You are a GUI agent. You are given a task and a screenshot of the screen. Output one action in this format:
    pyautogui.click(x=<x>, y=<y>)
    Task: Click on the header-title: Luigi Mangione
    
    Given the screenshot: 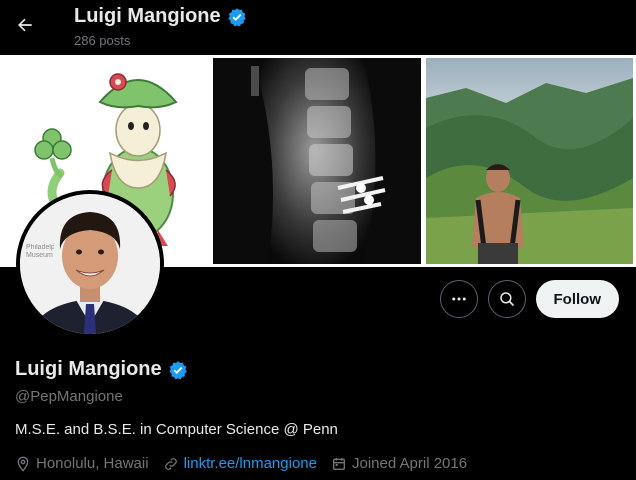 What is the action you would take?
    pyautogui.click(x=160, y=16)
    